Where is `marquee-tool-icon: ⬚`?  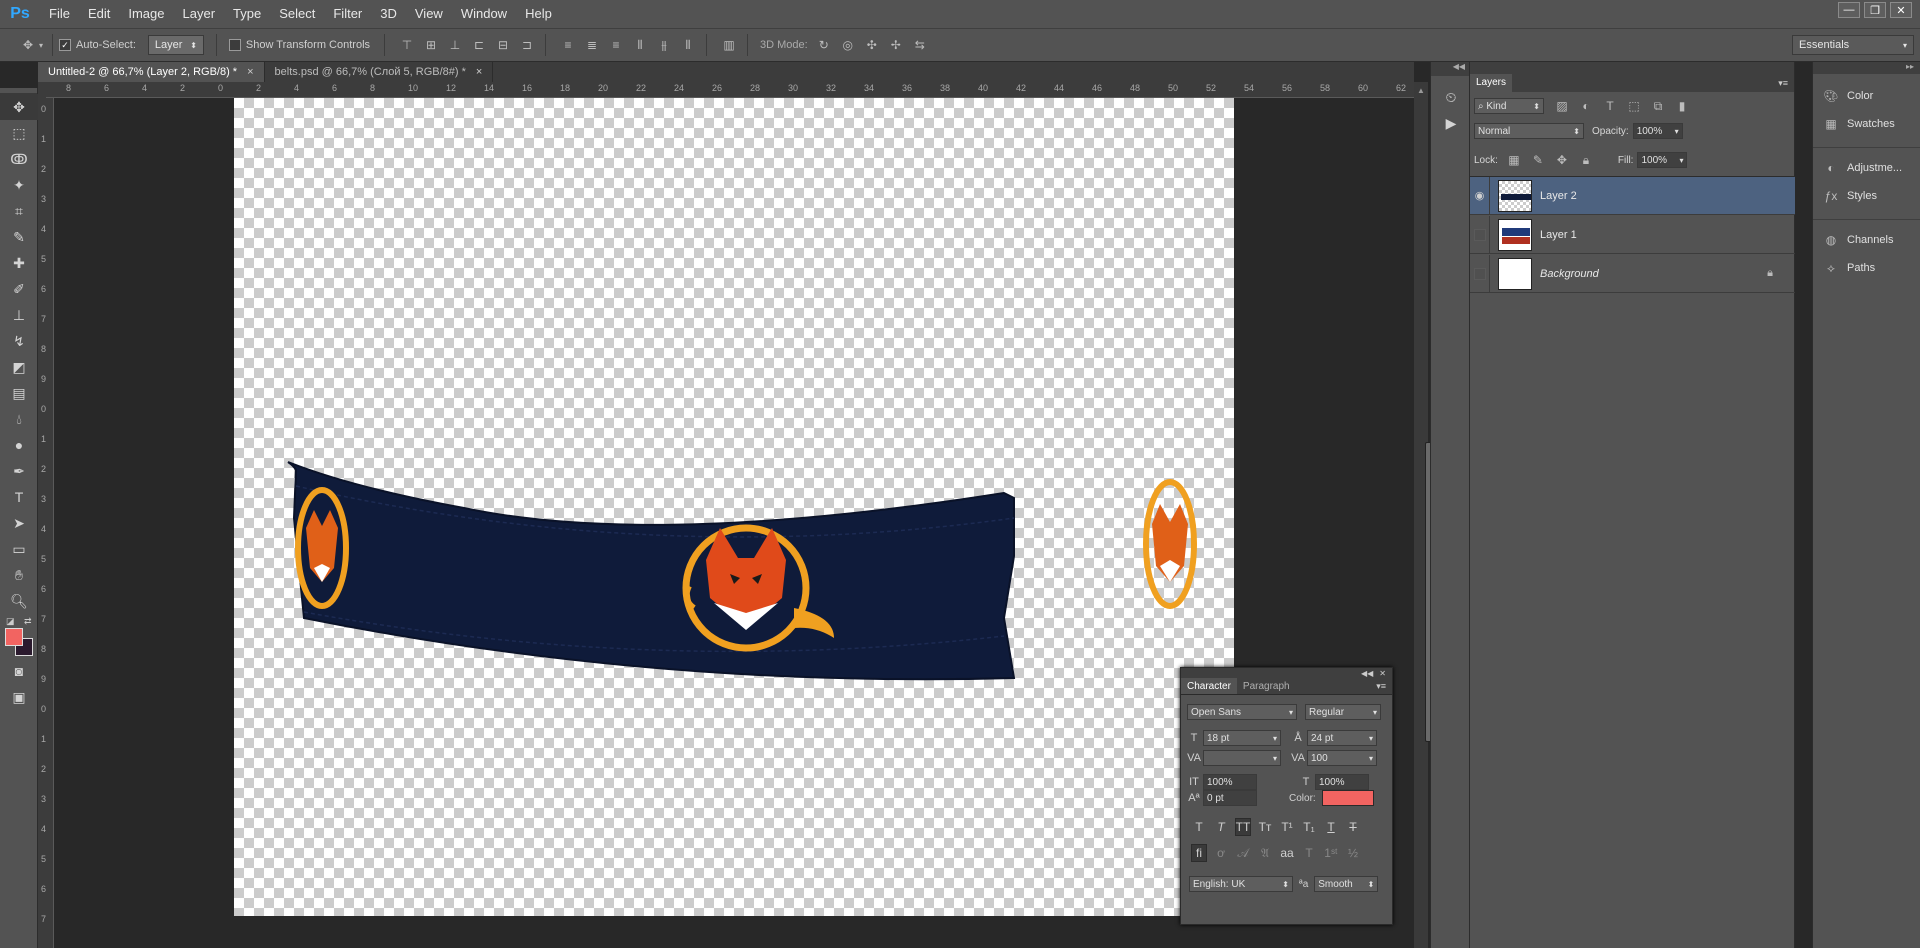 marquee-tool-icon: ⬚ is located at coordinates (19, 133).